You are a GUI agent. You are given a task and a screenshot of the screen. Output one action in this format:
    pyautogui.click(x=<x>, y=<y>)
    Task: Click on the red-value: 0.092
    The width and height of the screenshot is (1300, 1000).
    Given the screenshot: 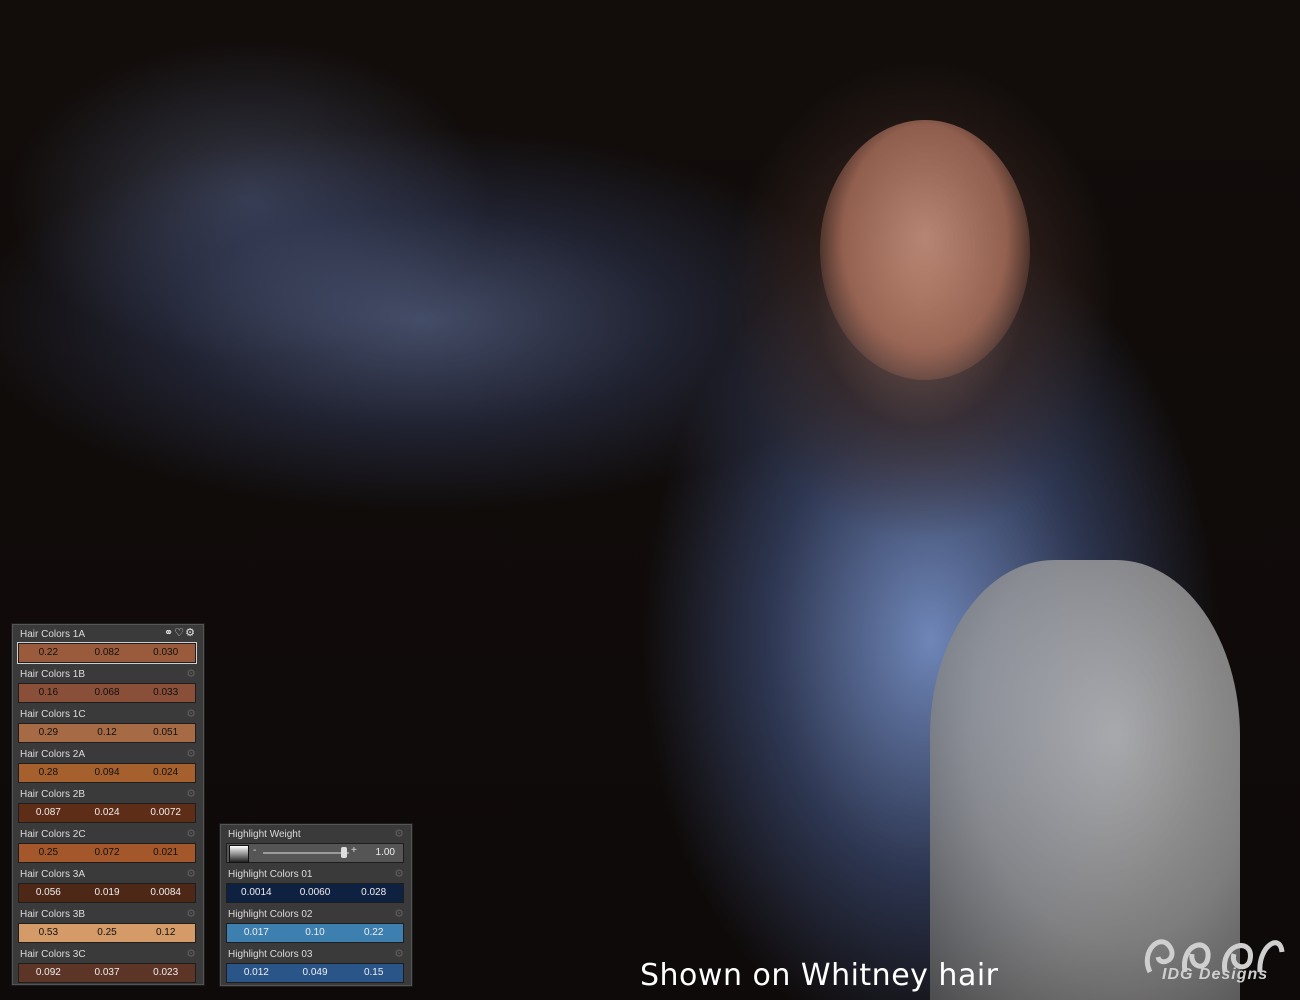 What is the action you would take?
    pyautogui.click(x=48, y=973)
    